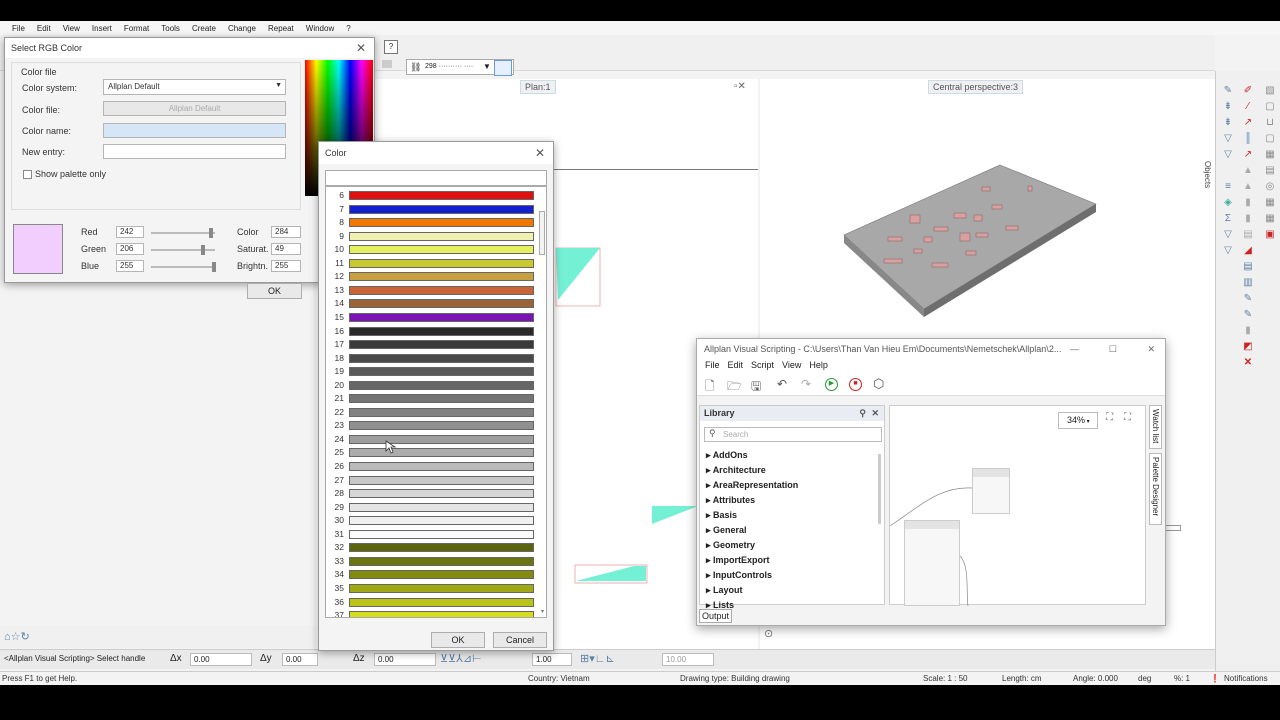  I want to click on color-row: 30, so click(432, 521).